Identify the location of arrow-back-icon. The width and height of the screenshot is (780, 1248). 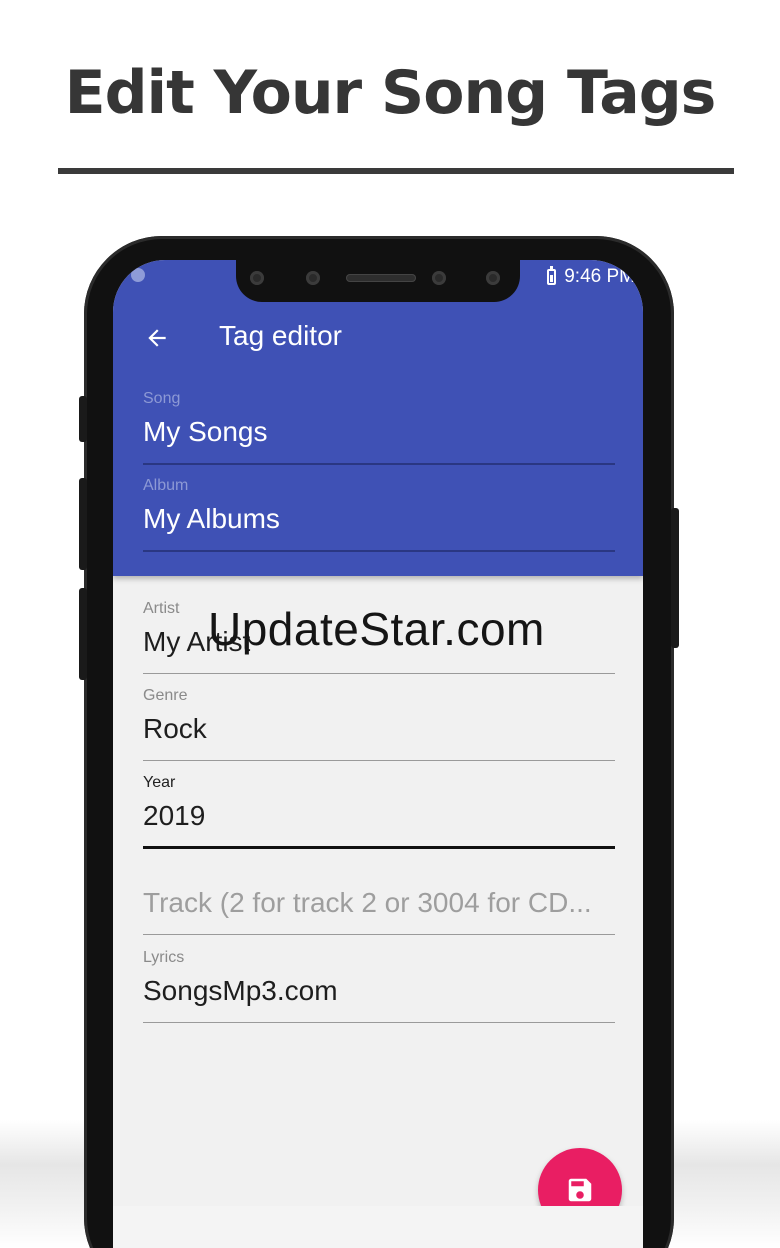
(157, 338).